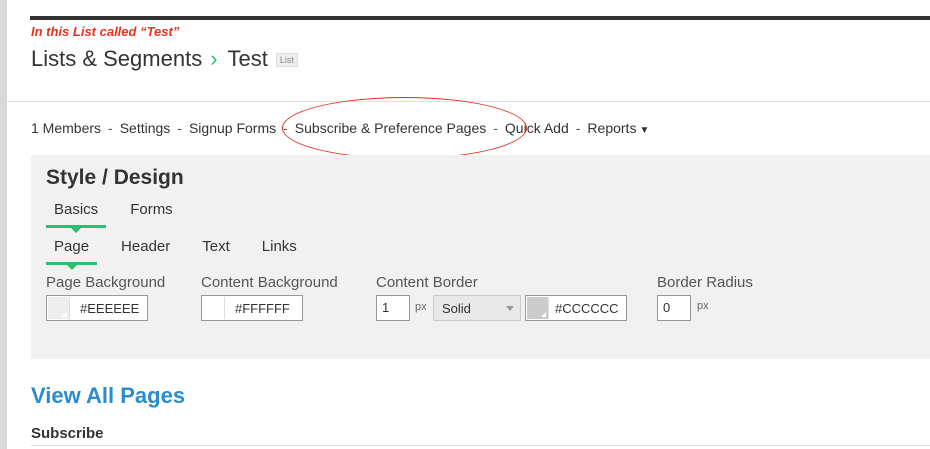 This screenshot has height=449, width=930. Describe the element at coordinates (510, 308) in the screenshot. I see `dropdown-arrow-icon` at that location.